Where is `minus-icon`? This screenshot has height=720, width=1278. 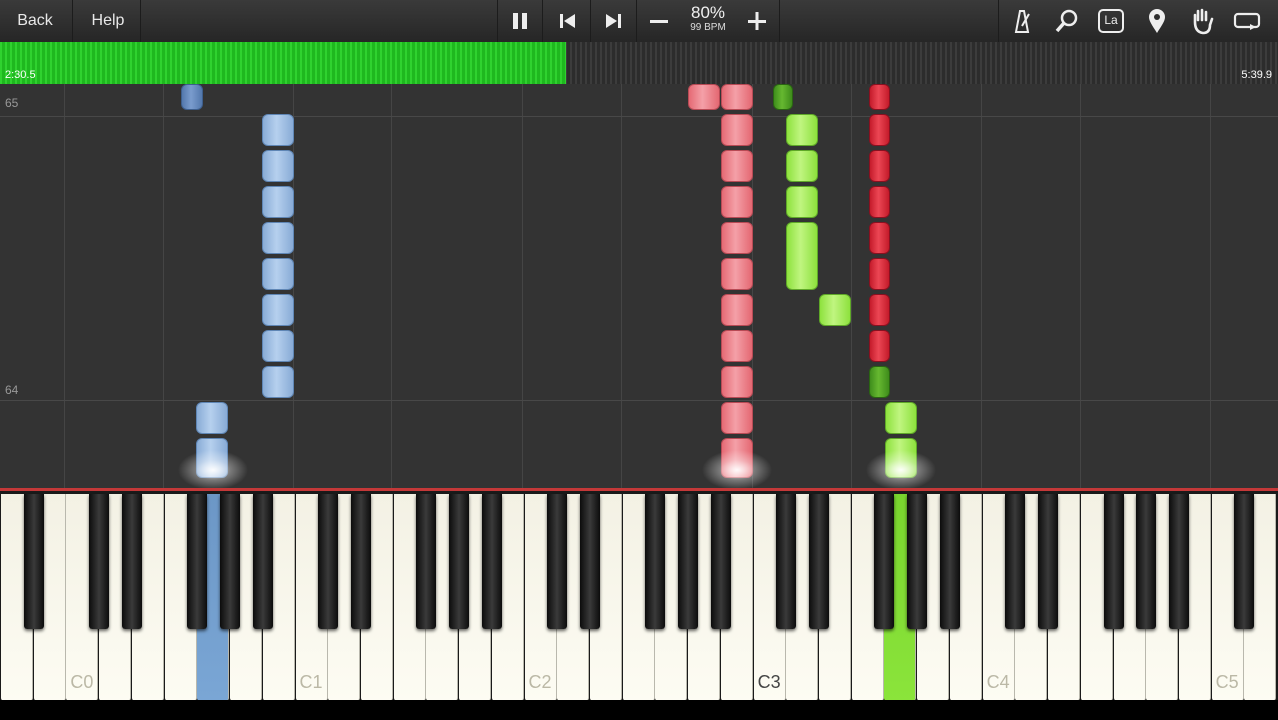 minus-icon is located at coordinates (659, 21).